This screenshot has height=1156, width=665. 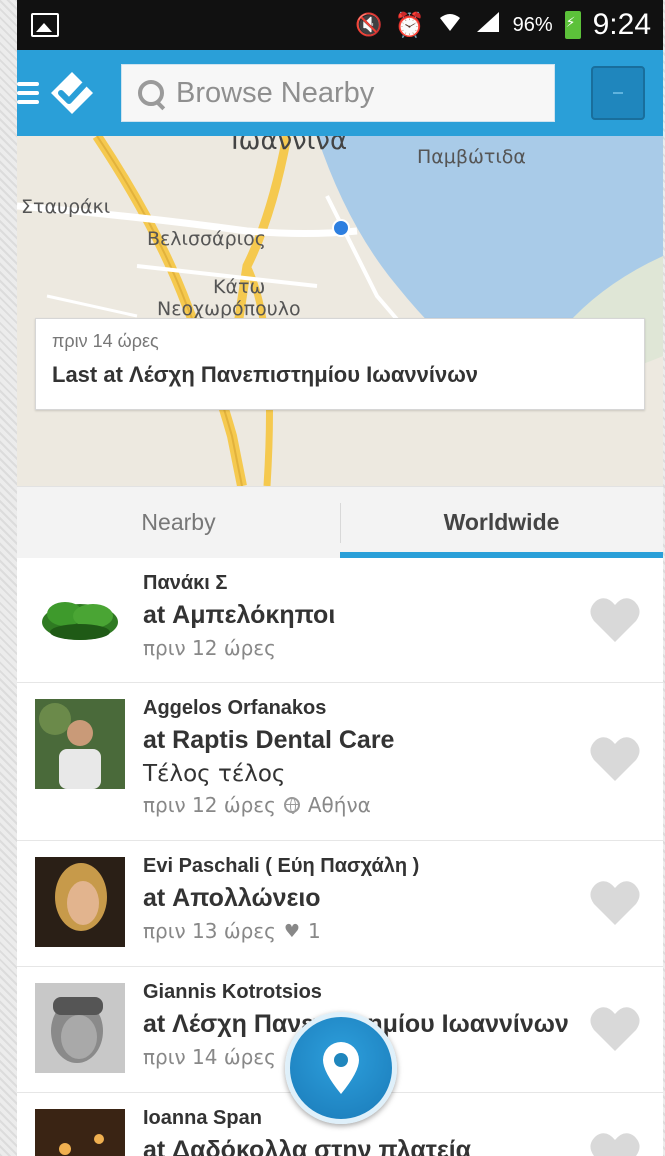 I want to click on gallery-notification-icon, so click(x=45, y=25).